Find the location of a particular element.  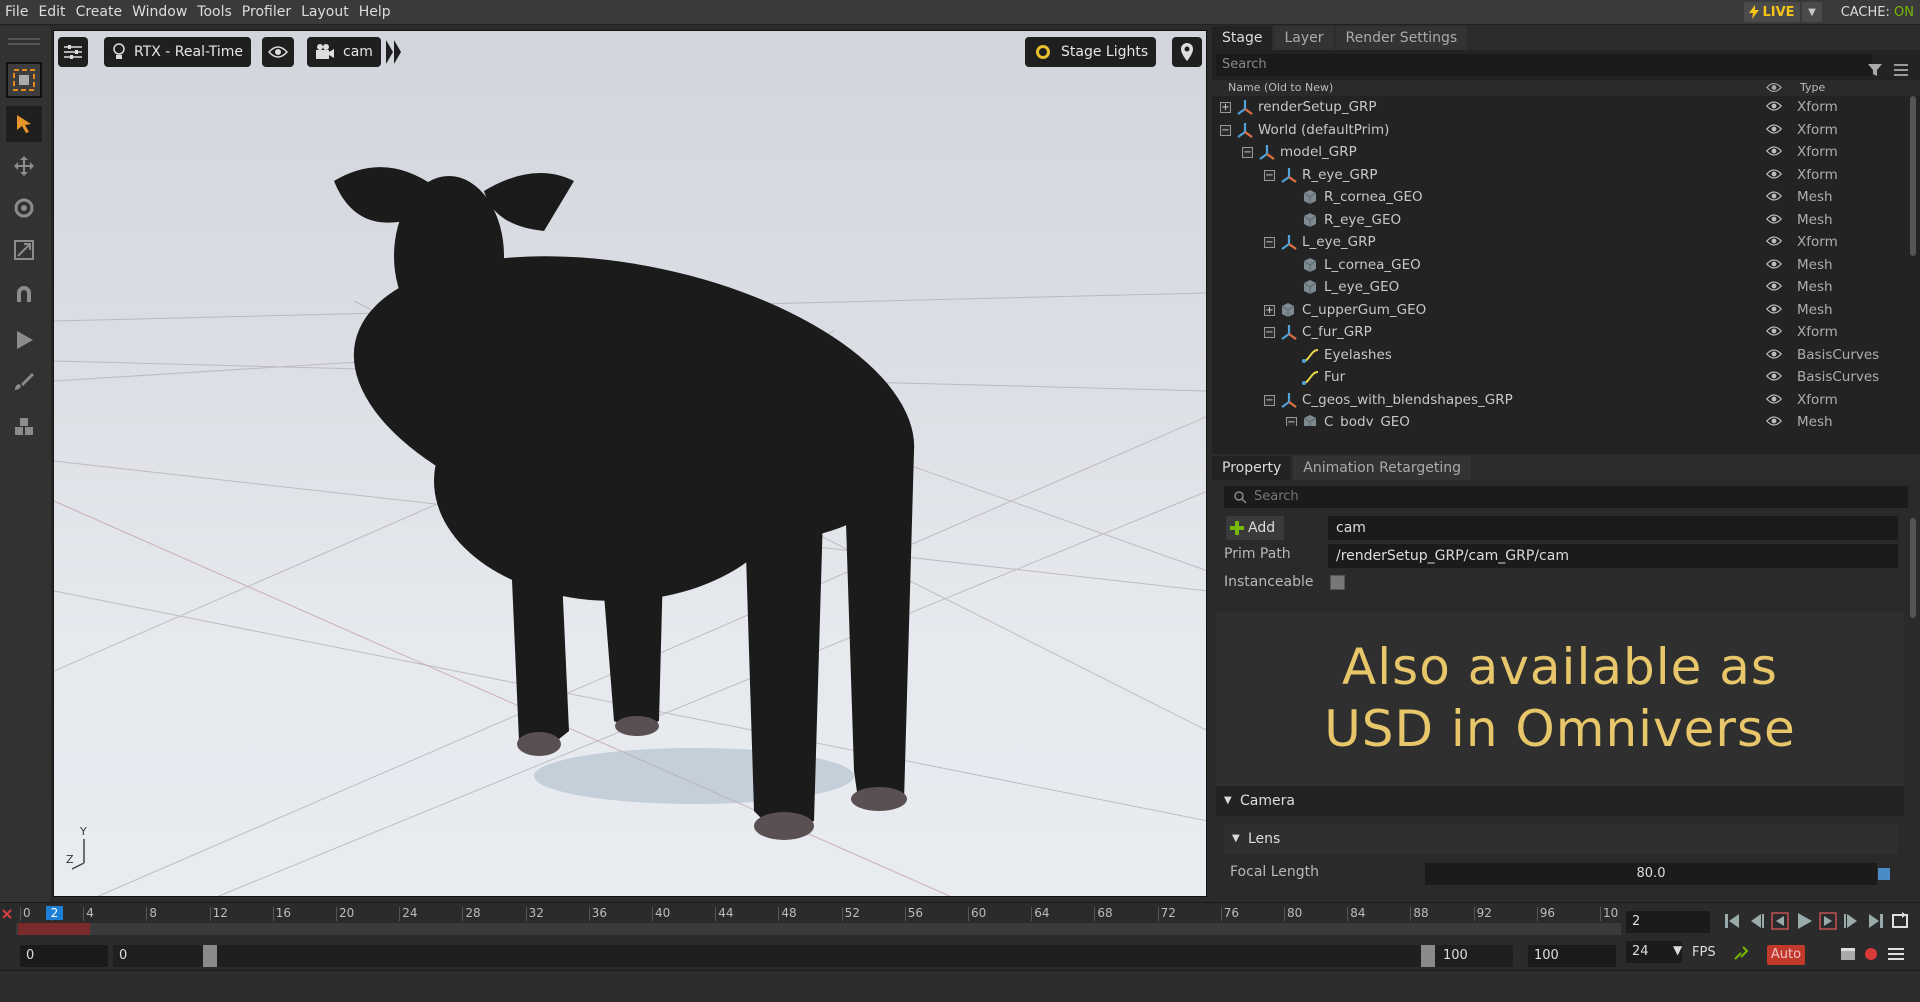

physics-tool-button is located at coordinates (24, 426).